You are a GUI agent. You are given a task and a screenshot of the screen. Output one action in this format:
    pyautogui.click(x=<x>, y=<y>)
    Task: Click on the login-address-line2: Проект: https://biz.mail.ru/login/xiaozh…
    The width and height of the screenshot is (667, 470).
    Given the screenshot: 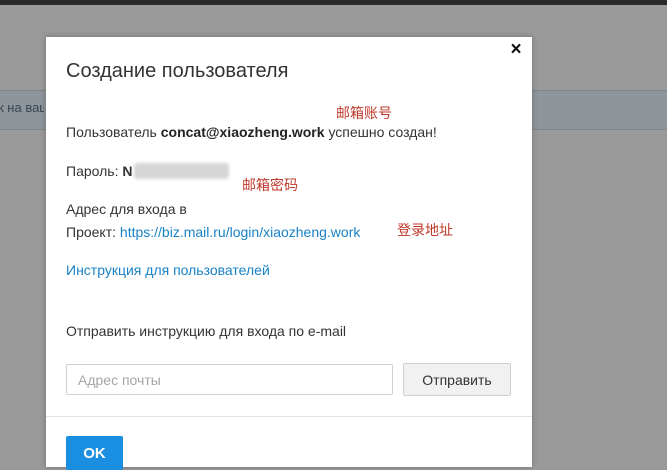 What is the action you would take?
    pyautogui.click(x=213, y=232)
    